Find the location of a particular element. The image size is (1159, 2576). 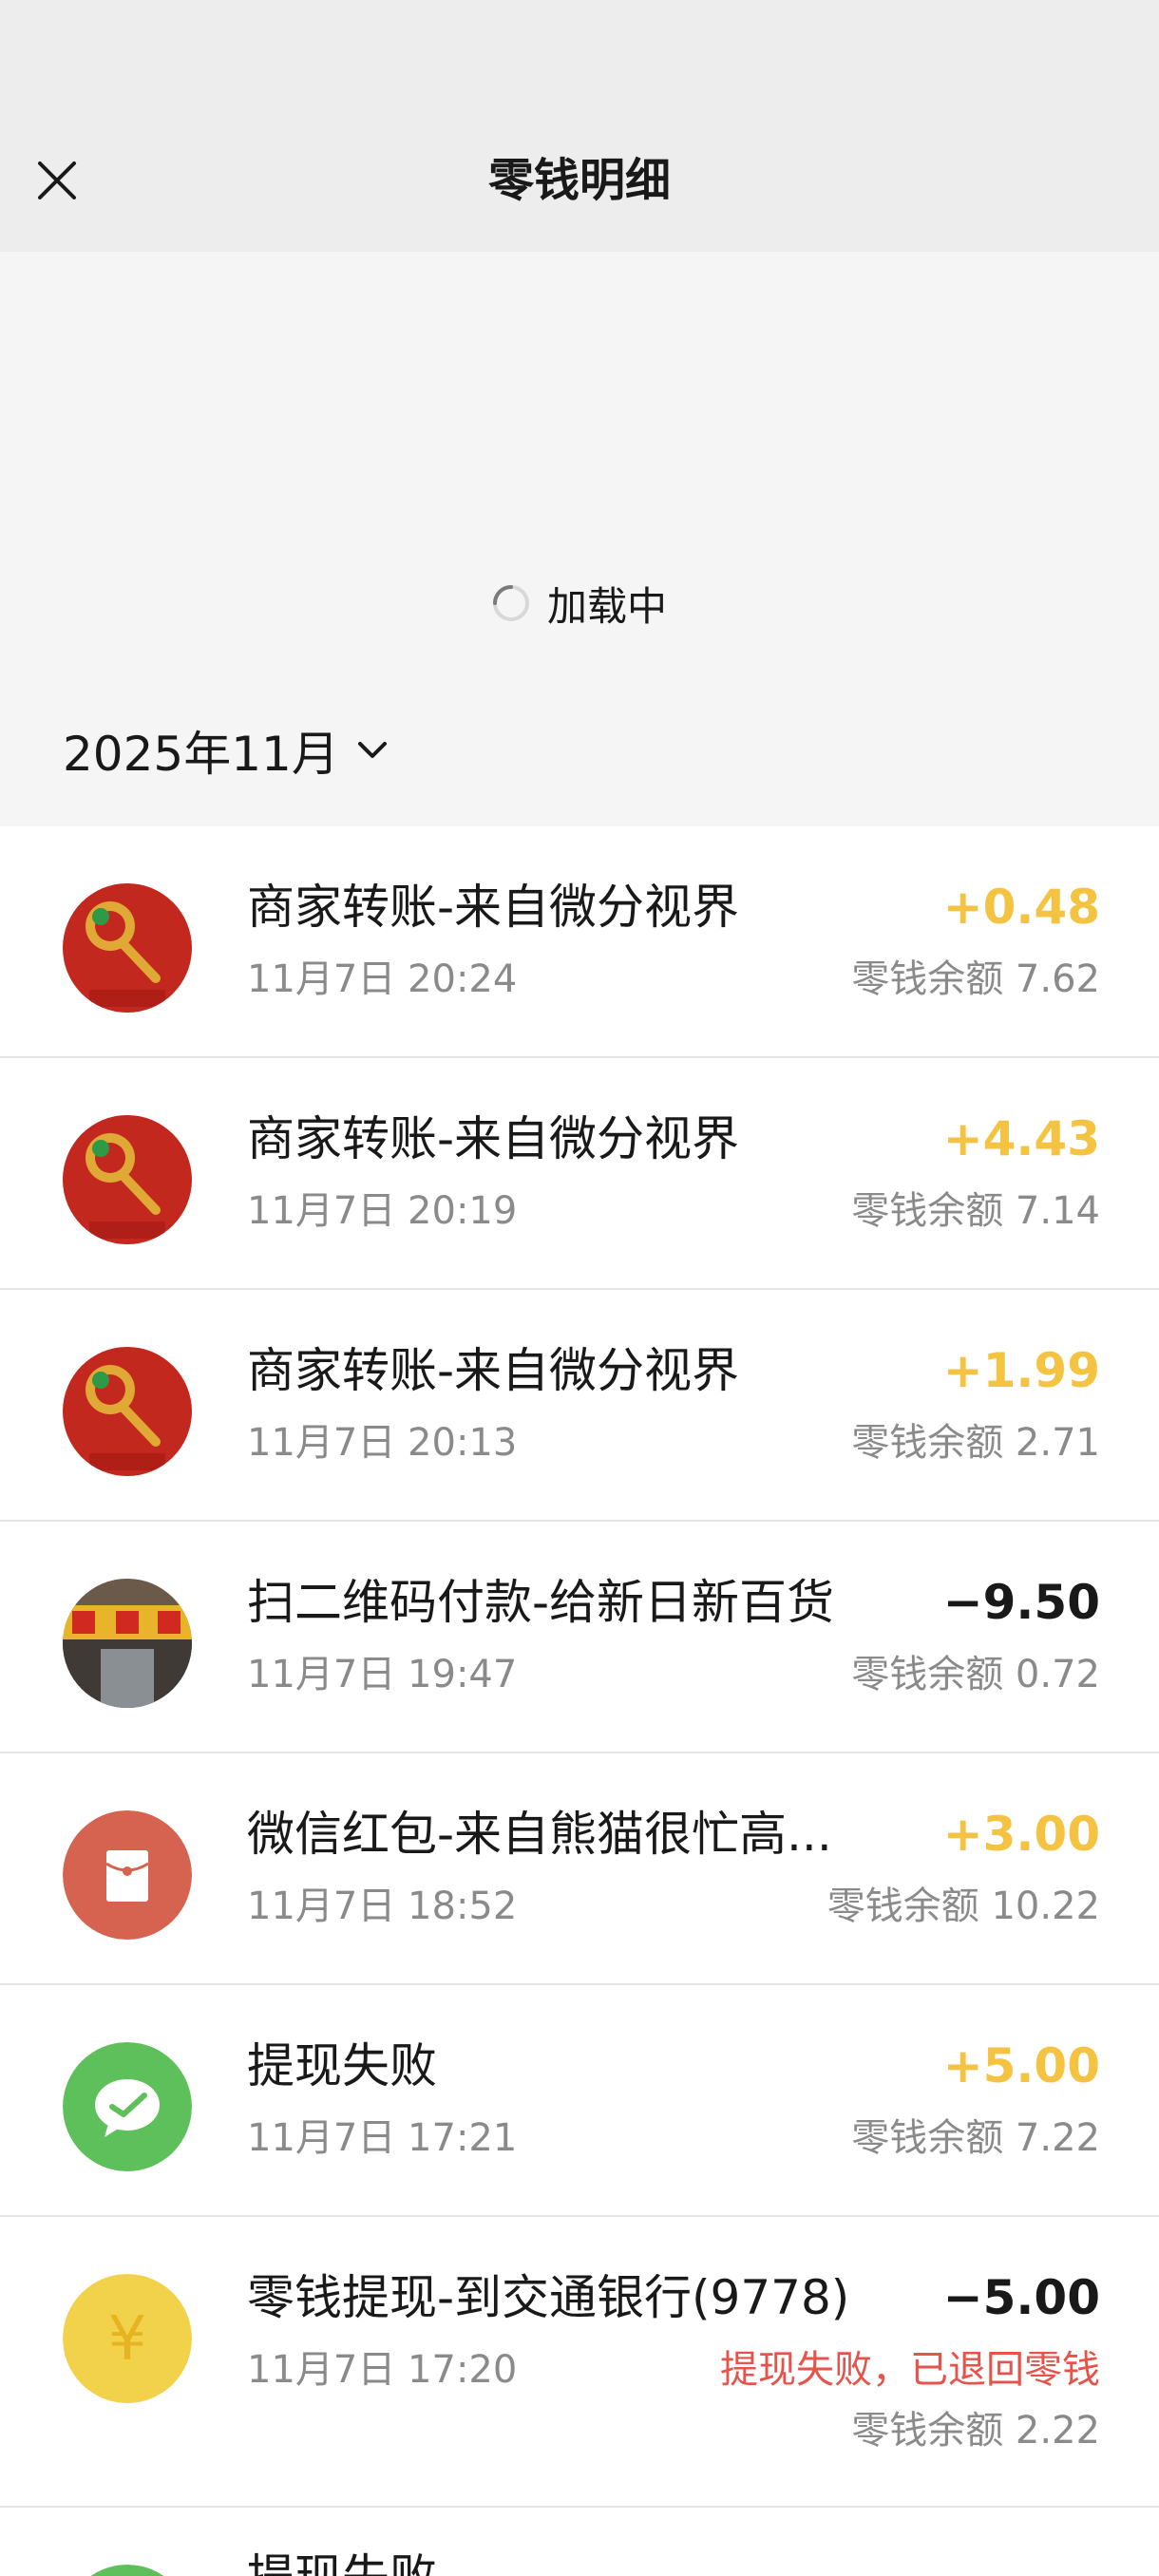

transaction-amount: +3.00 is located at coordinates (1021, 1834).